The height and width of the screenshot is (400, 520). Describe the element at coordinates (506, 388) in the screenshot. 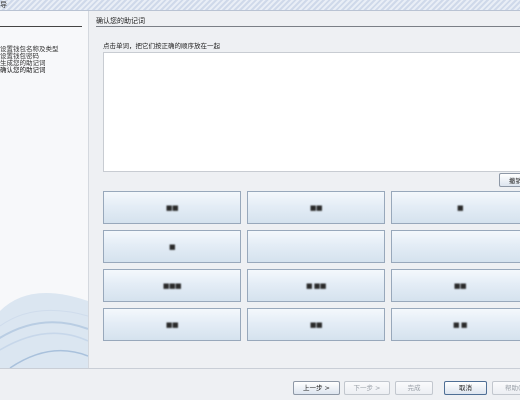

I see `help-button: 帮助(H)` at that location.